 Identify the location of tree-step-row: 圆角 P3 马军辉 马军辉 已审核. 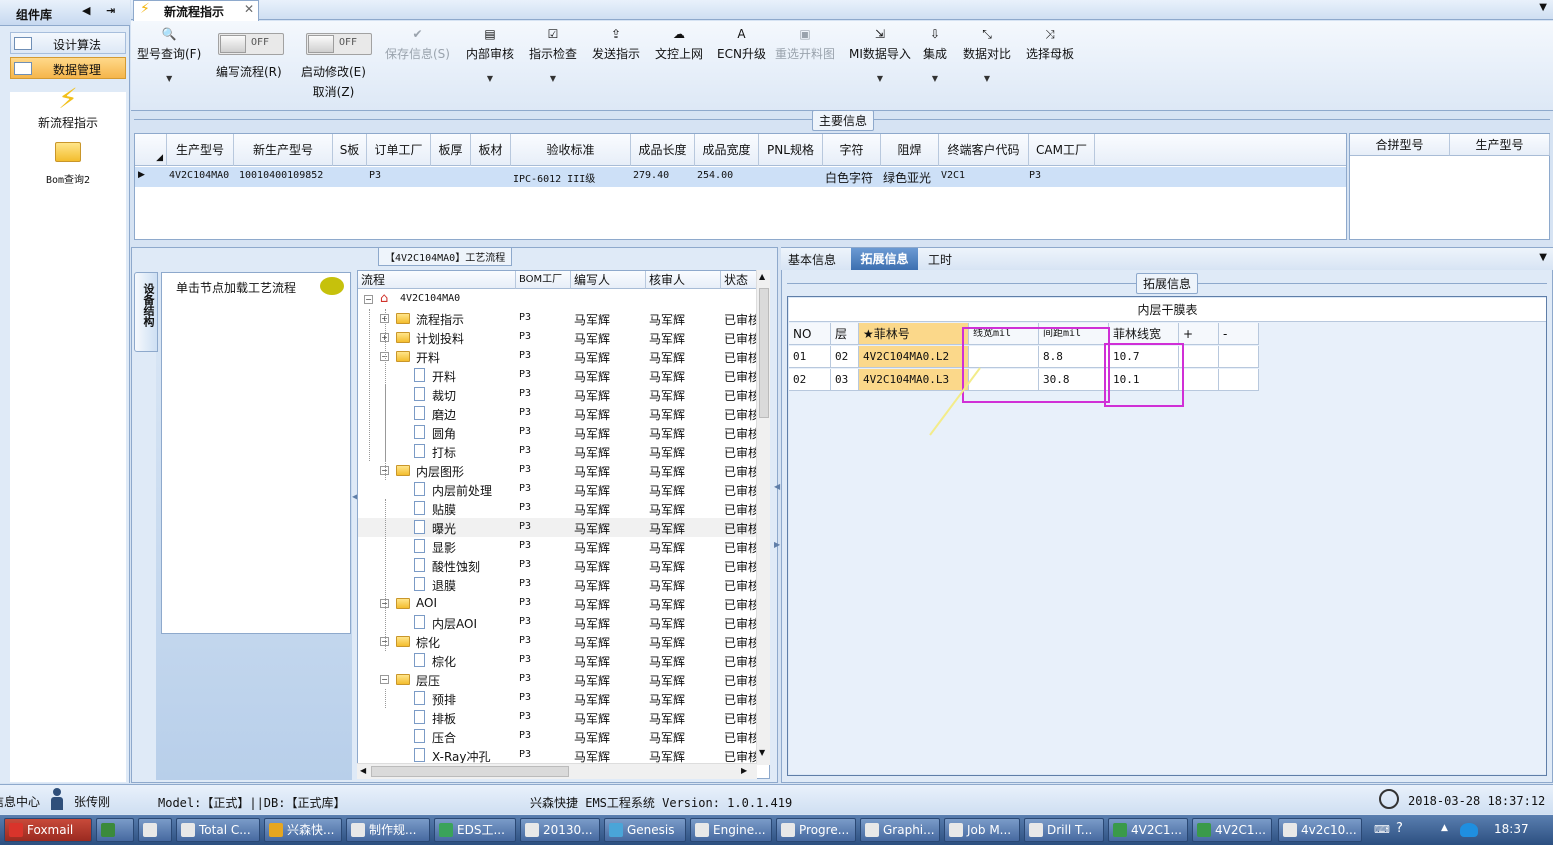
(558, 432).